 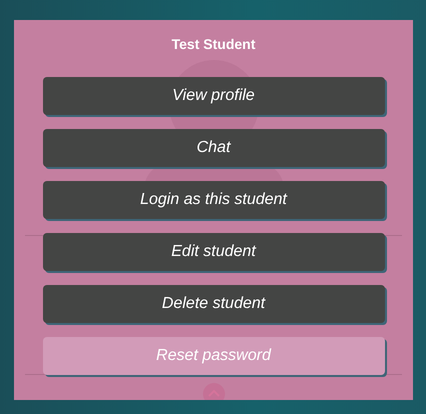 I want to click on dialog-title: Test Student, so click(x=214, y=44).